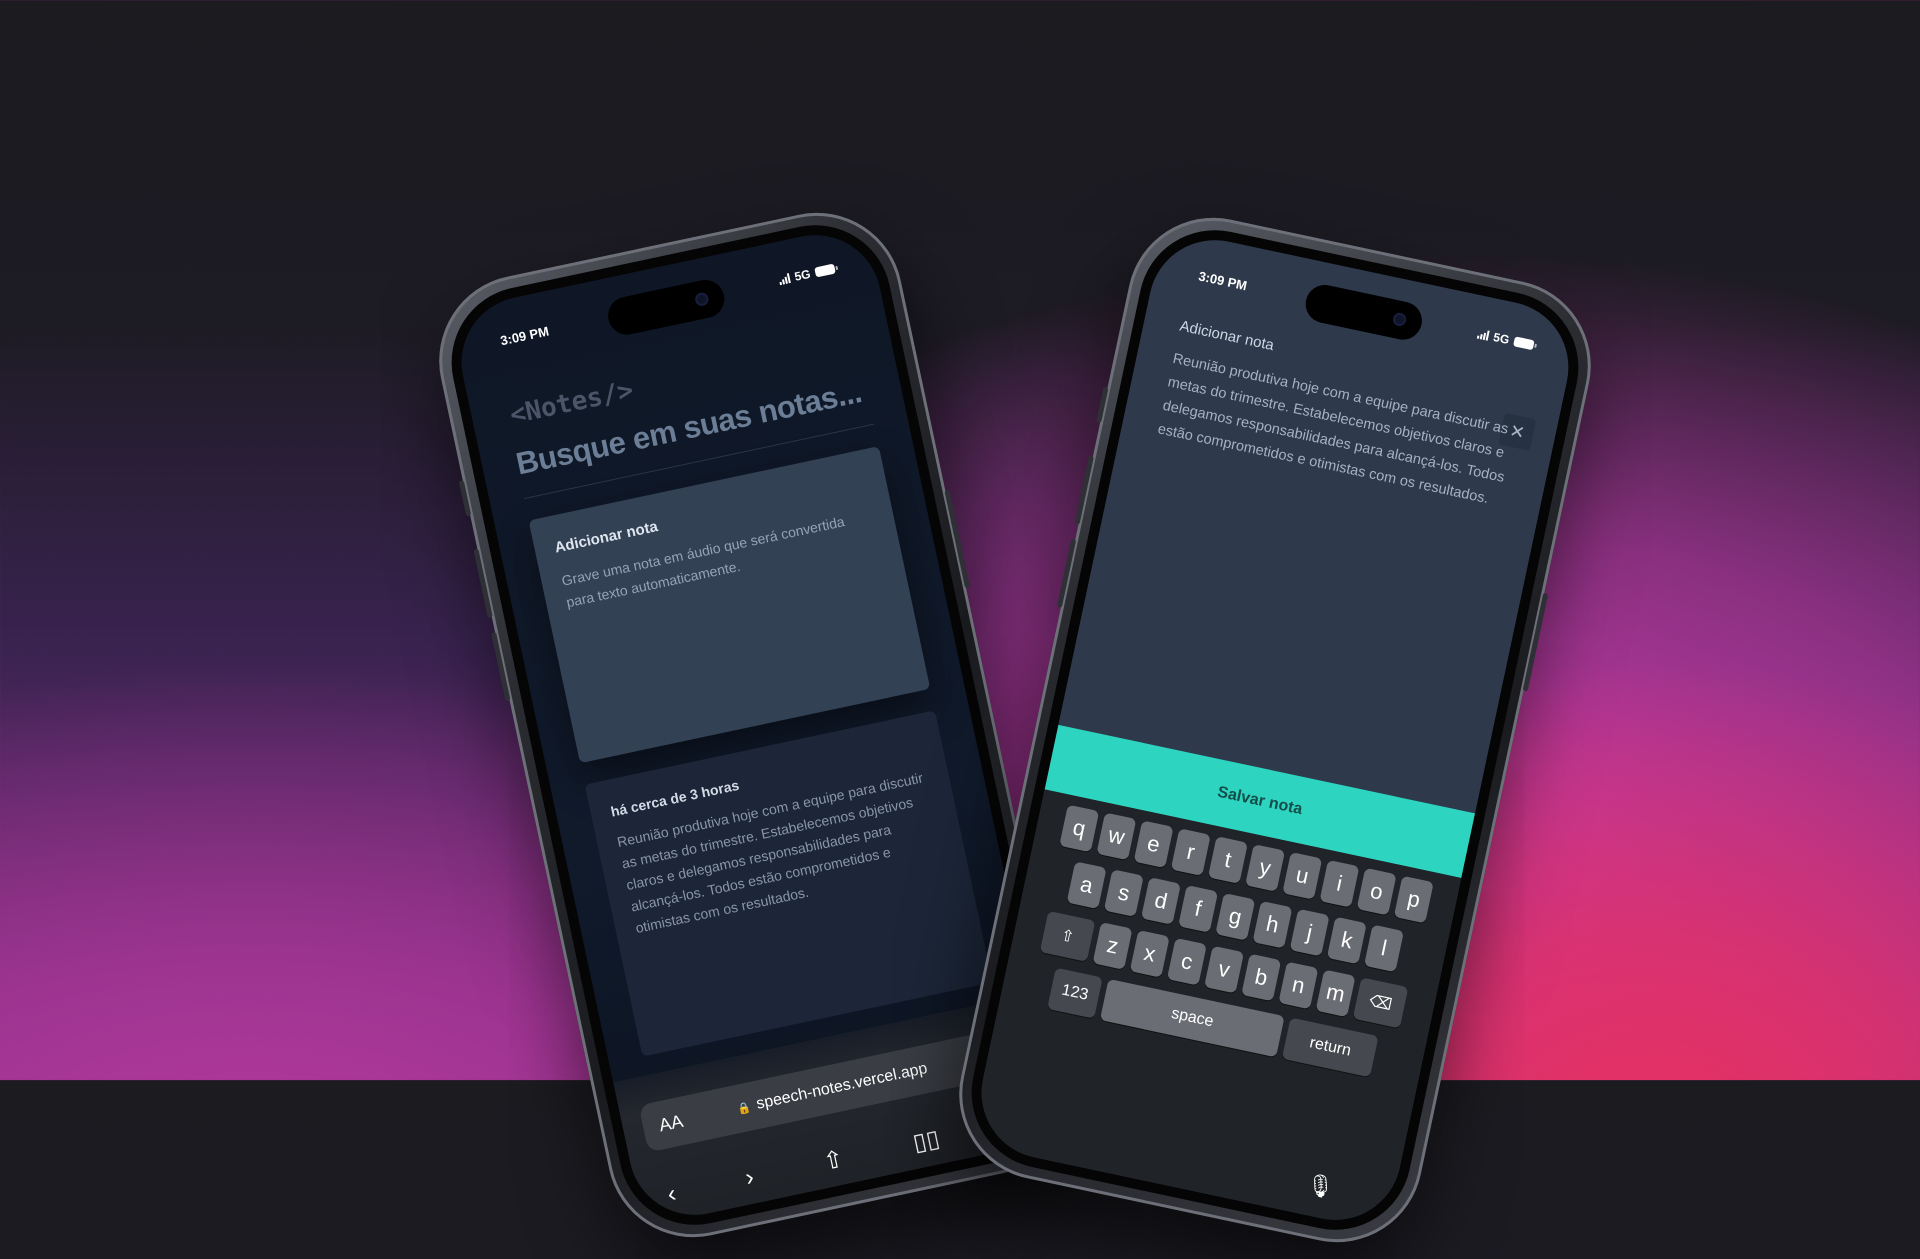 This screenshot has height=1259, width=1920. Describe the element at coordinates (744, 1108) in the screenshot. I see `lock-icon: 🔒` at that location.